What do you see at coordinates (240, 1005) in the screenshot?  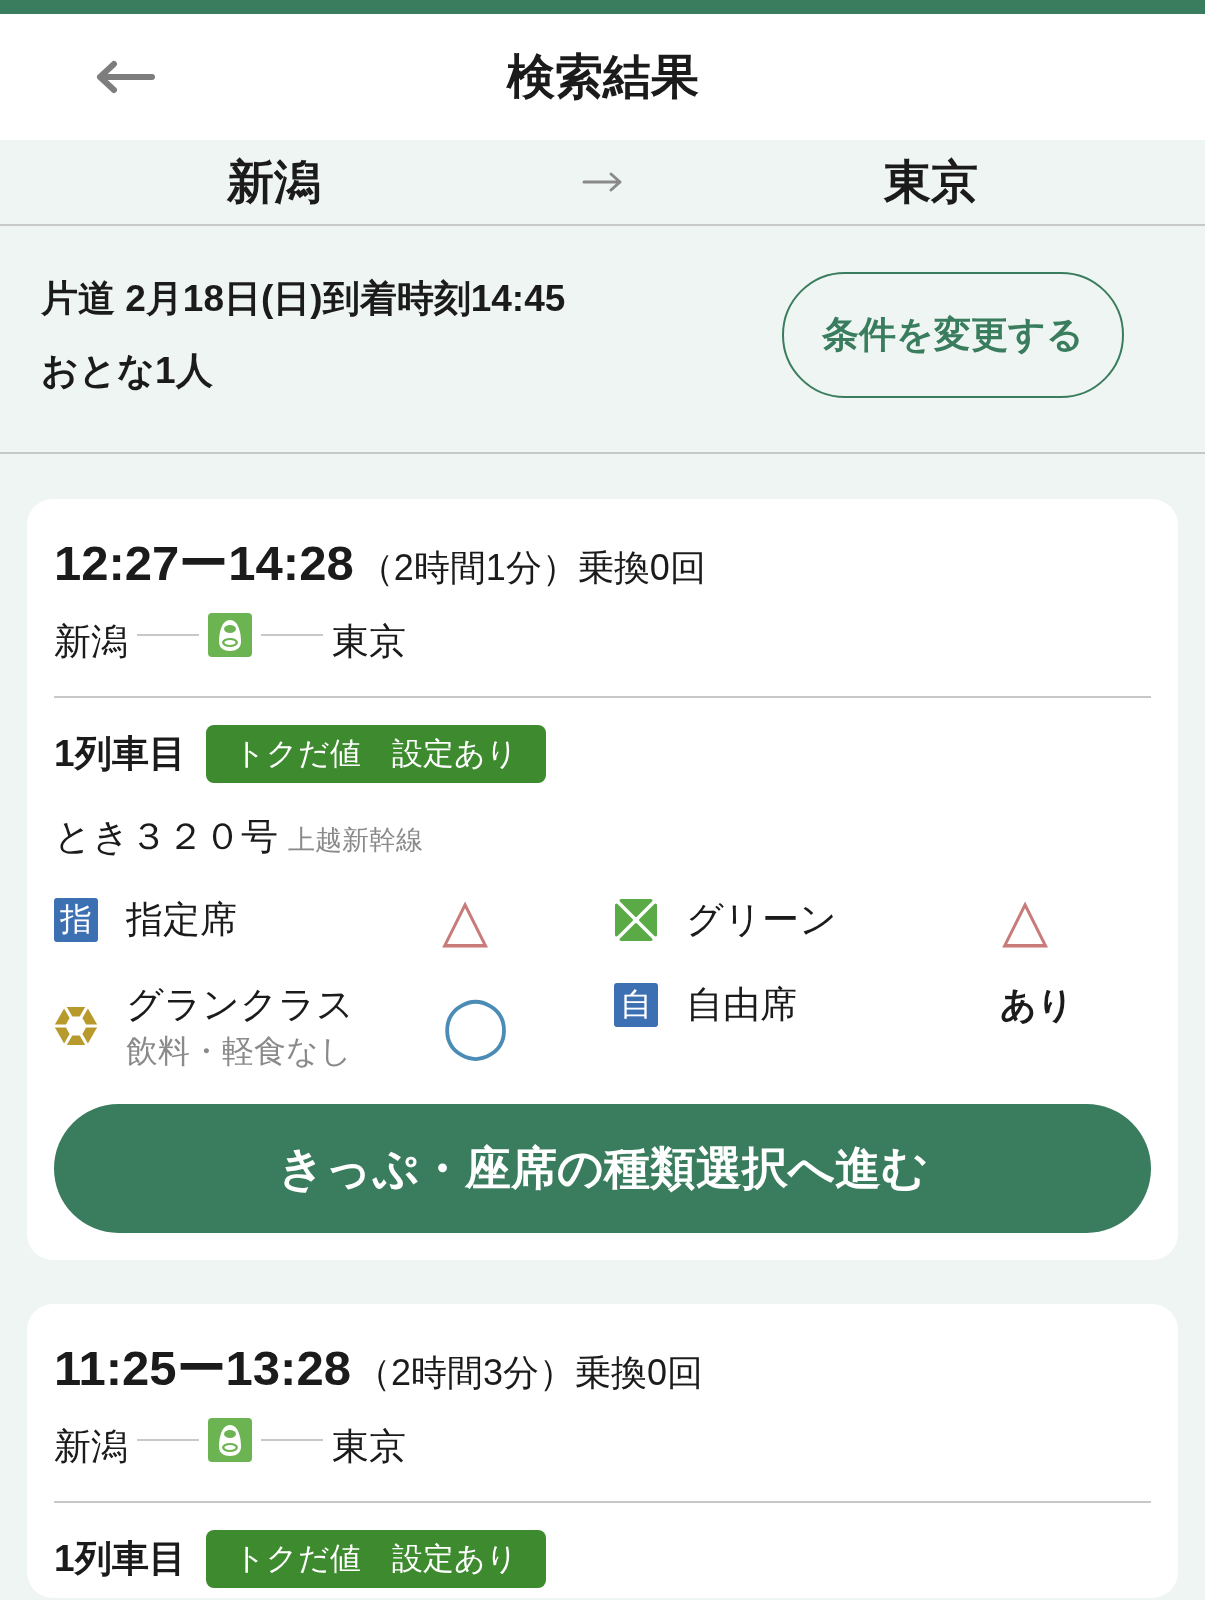 I see `seat-class-label: グランクラス` at bounding box center [240, 1005].